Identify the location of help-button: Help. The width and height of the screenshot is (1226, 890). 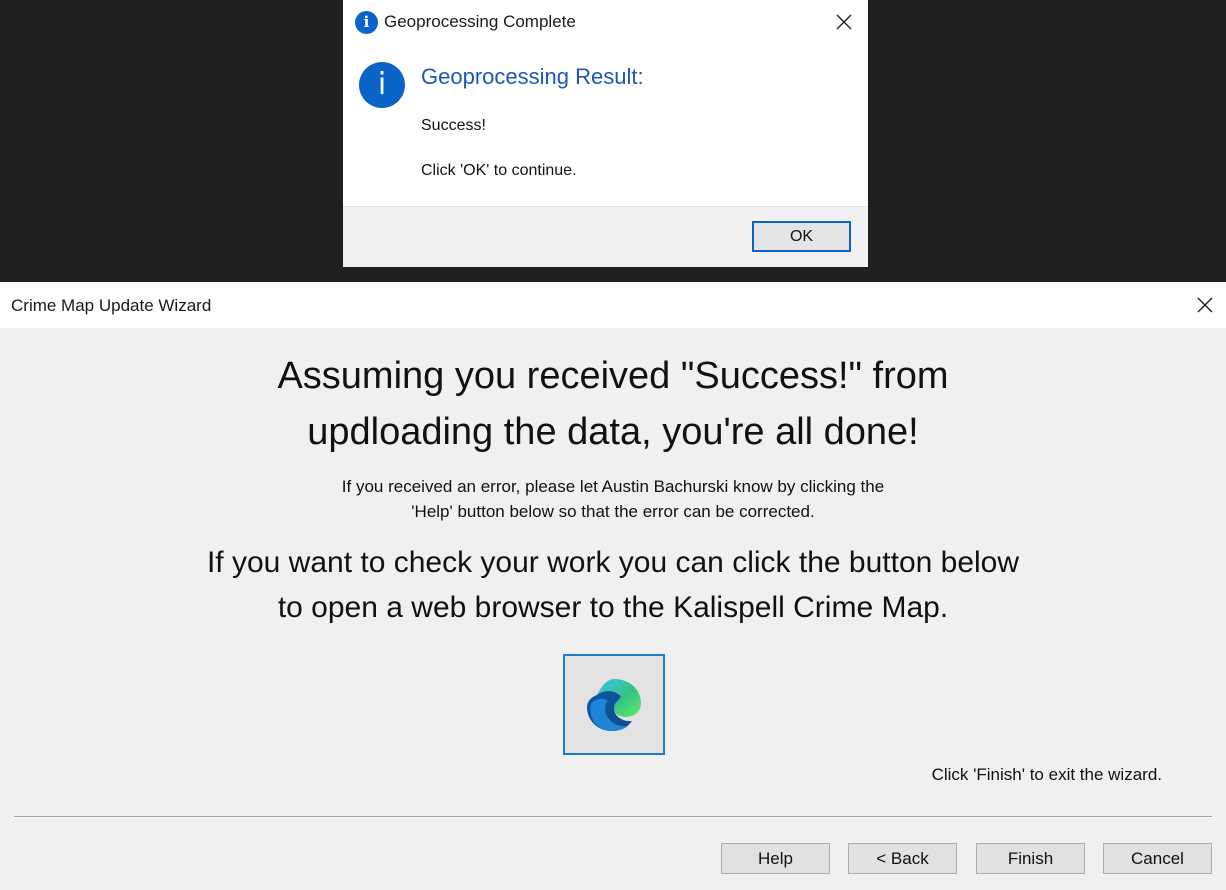
(775, 858).